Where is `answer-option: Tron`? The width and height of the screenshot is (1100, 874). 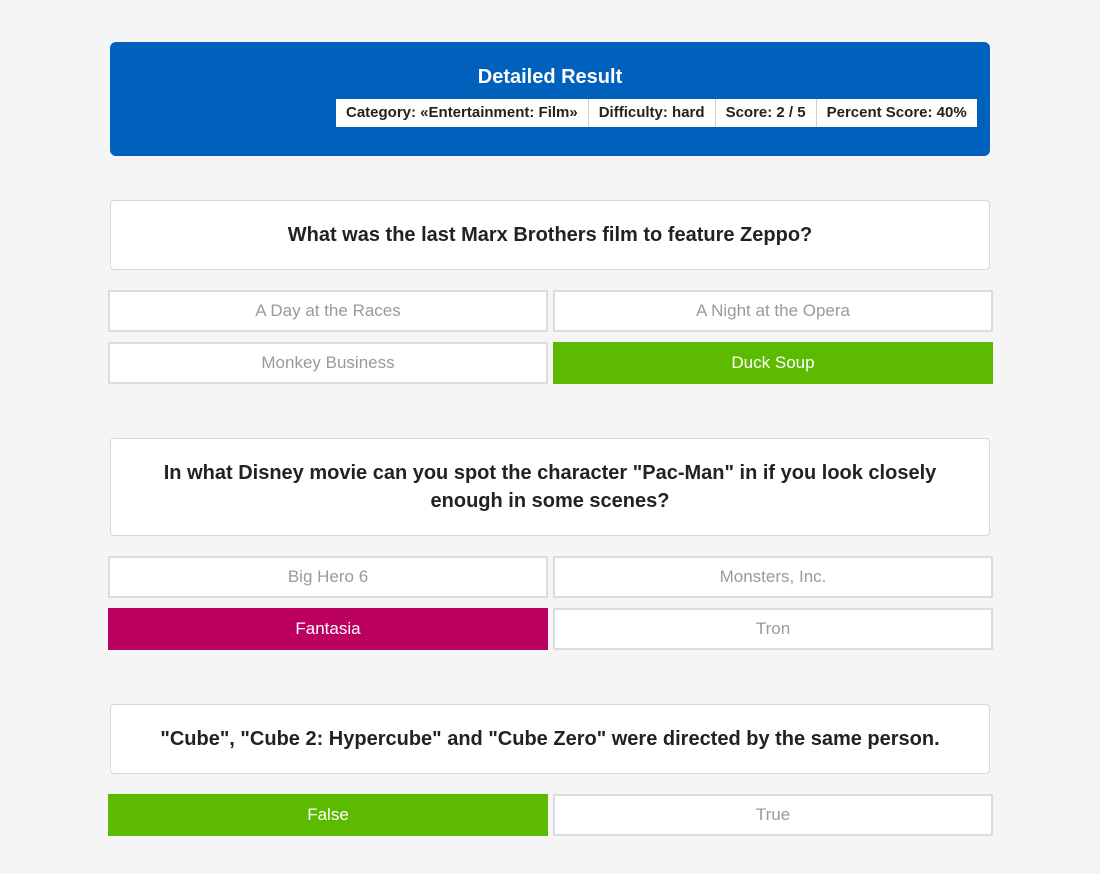
answer-option: Tron is located at coordinates (773, 629).